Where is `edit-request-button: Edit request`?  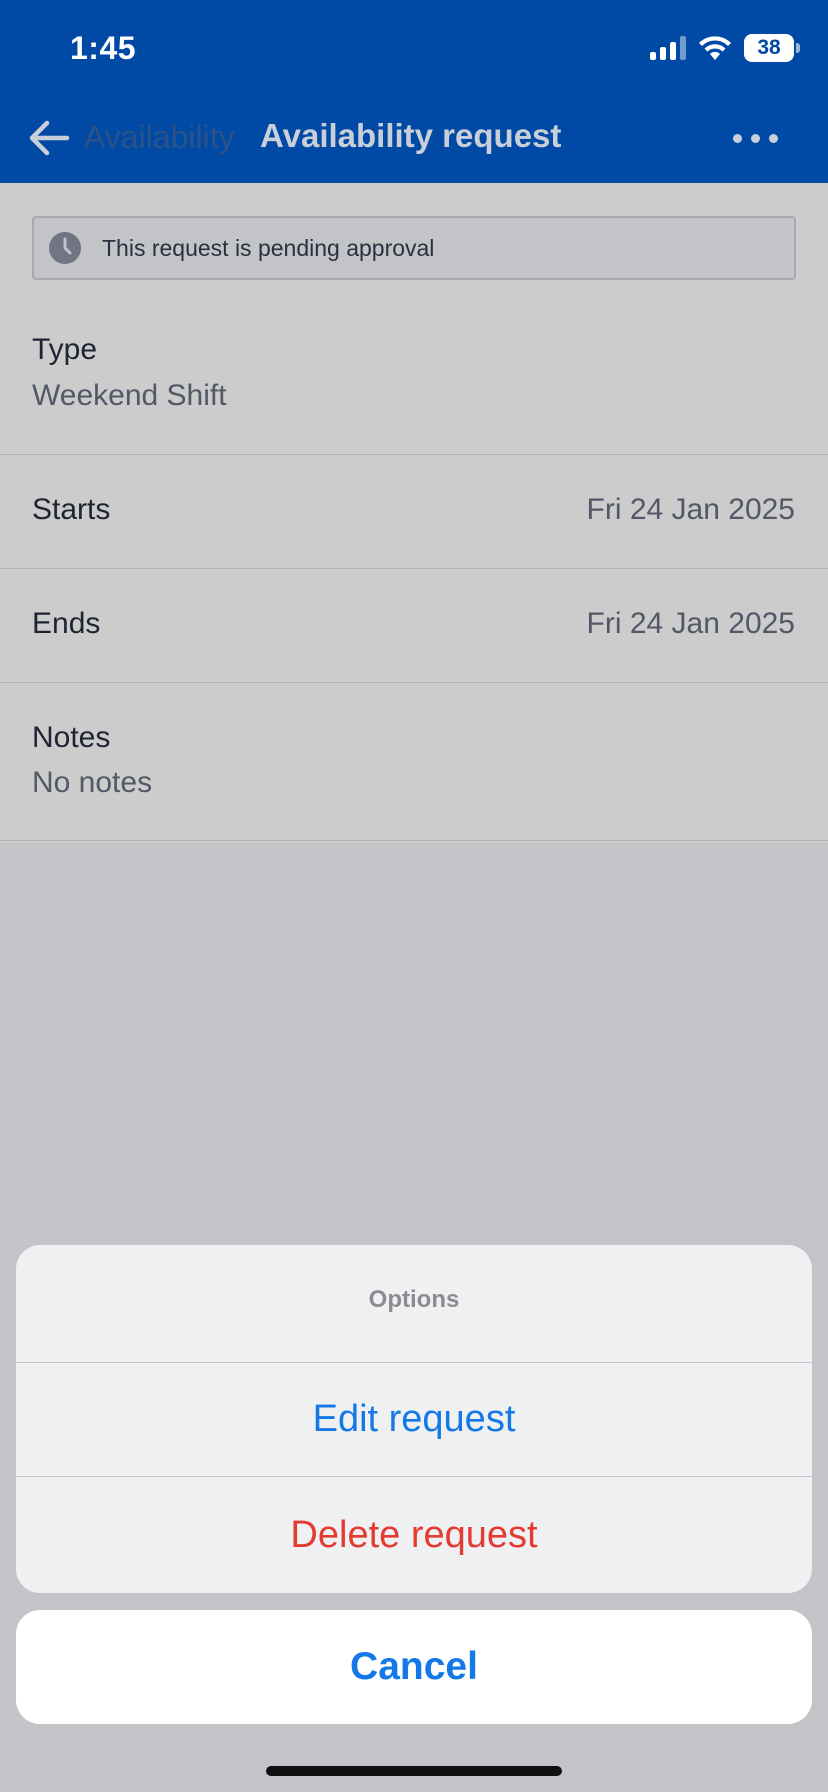
edit-request-button: Edit request is located at coordinates (414, 1420).